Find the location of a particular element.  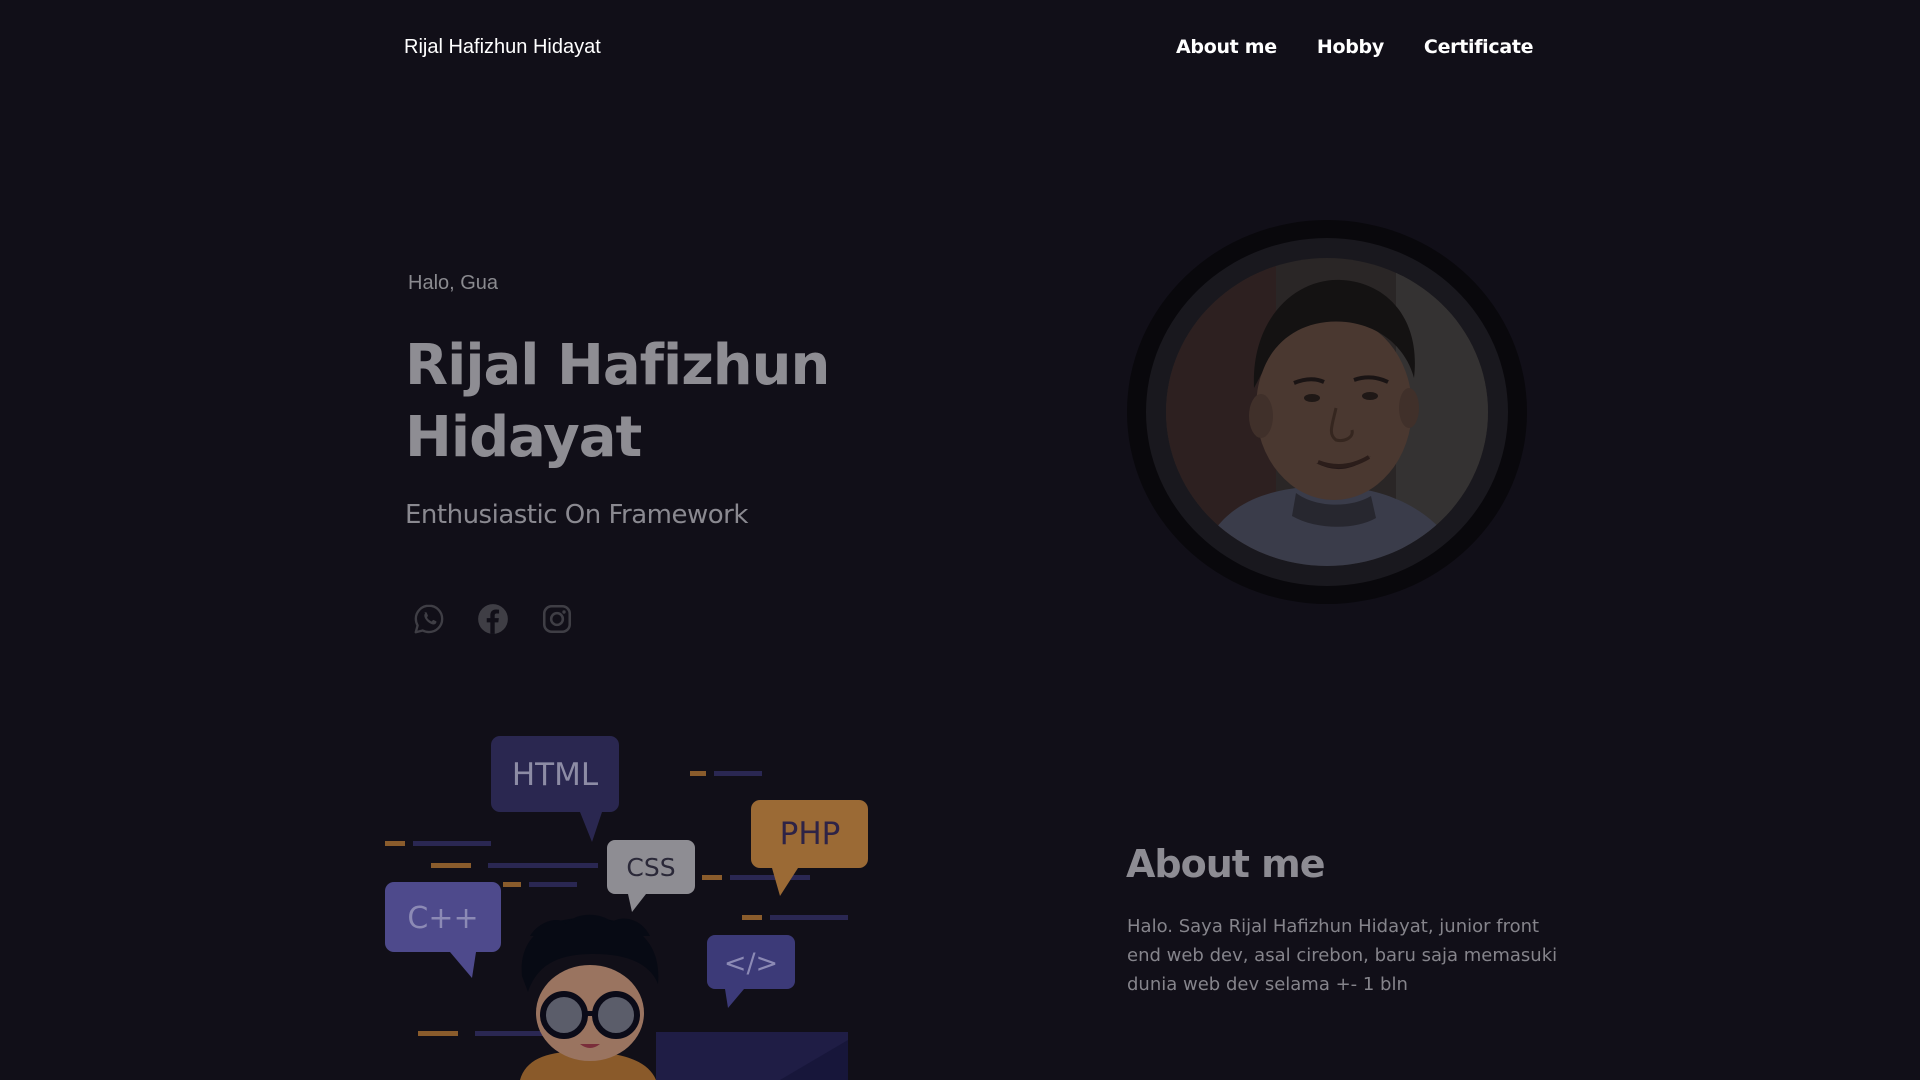

bubble-css: CSS is located at coordinates (650, 867).